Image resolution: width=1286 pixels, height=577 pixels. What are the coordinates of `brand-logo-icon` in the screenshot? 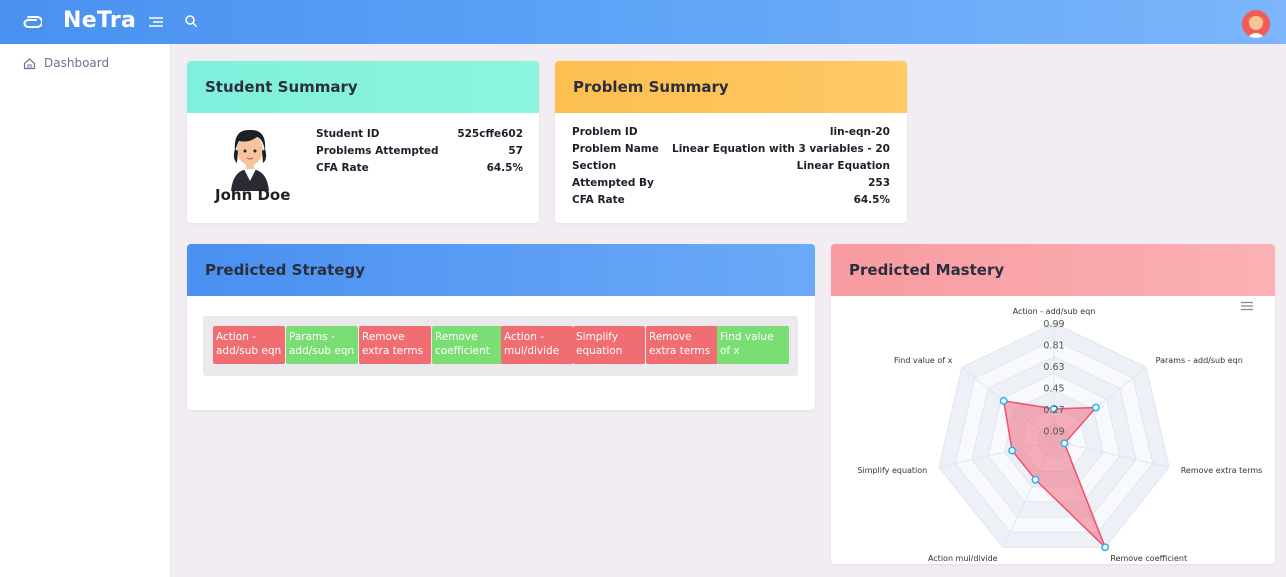 It's located at (32, 22).